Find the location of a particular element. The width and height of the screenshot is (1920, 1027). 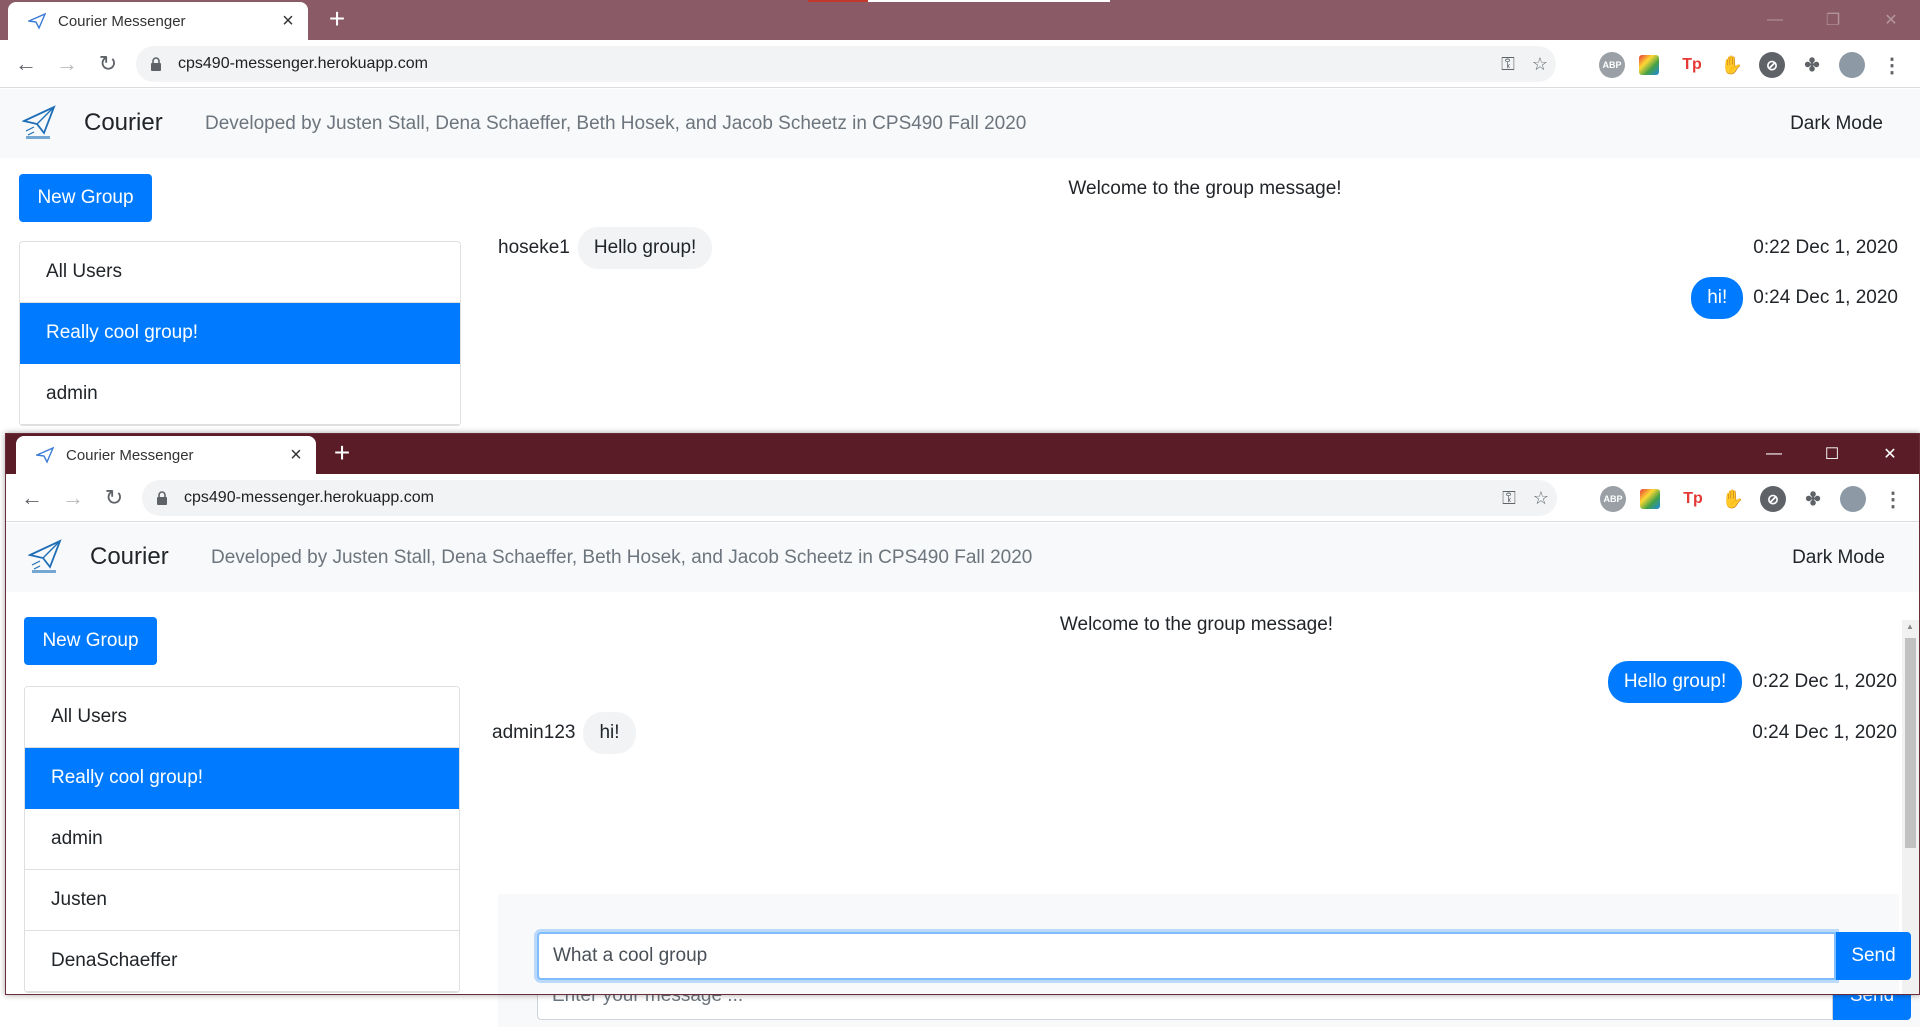

scroll-up-icon: ▲ is located at coordinates (1910, 626).